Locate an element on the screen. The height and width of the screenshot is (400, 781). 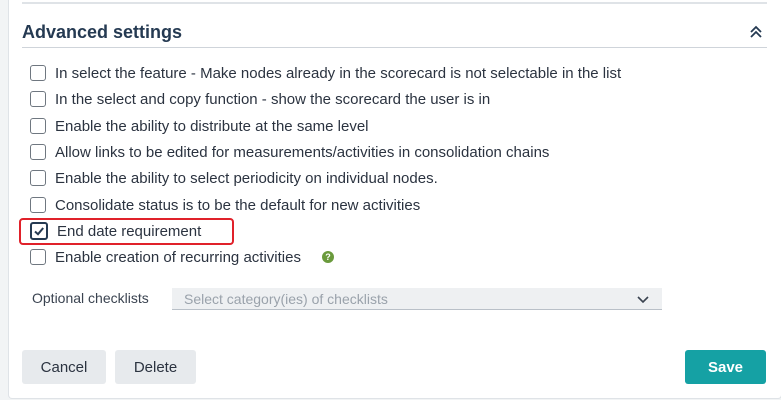
checkmark-icon is located at coordinates (39, 231).